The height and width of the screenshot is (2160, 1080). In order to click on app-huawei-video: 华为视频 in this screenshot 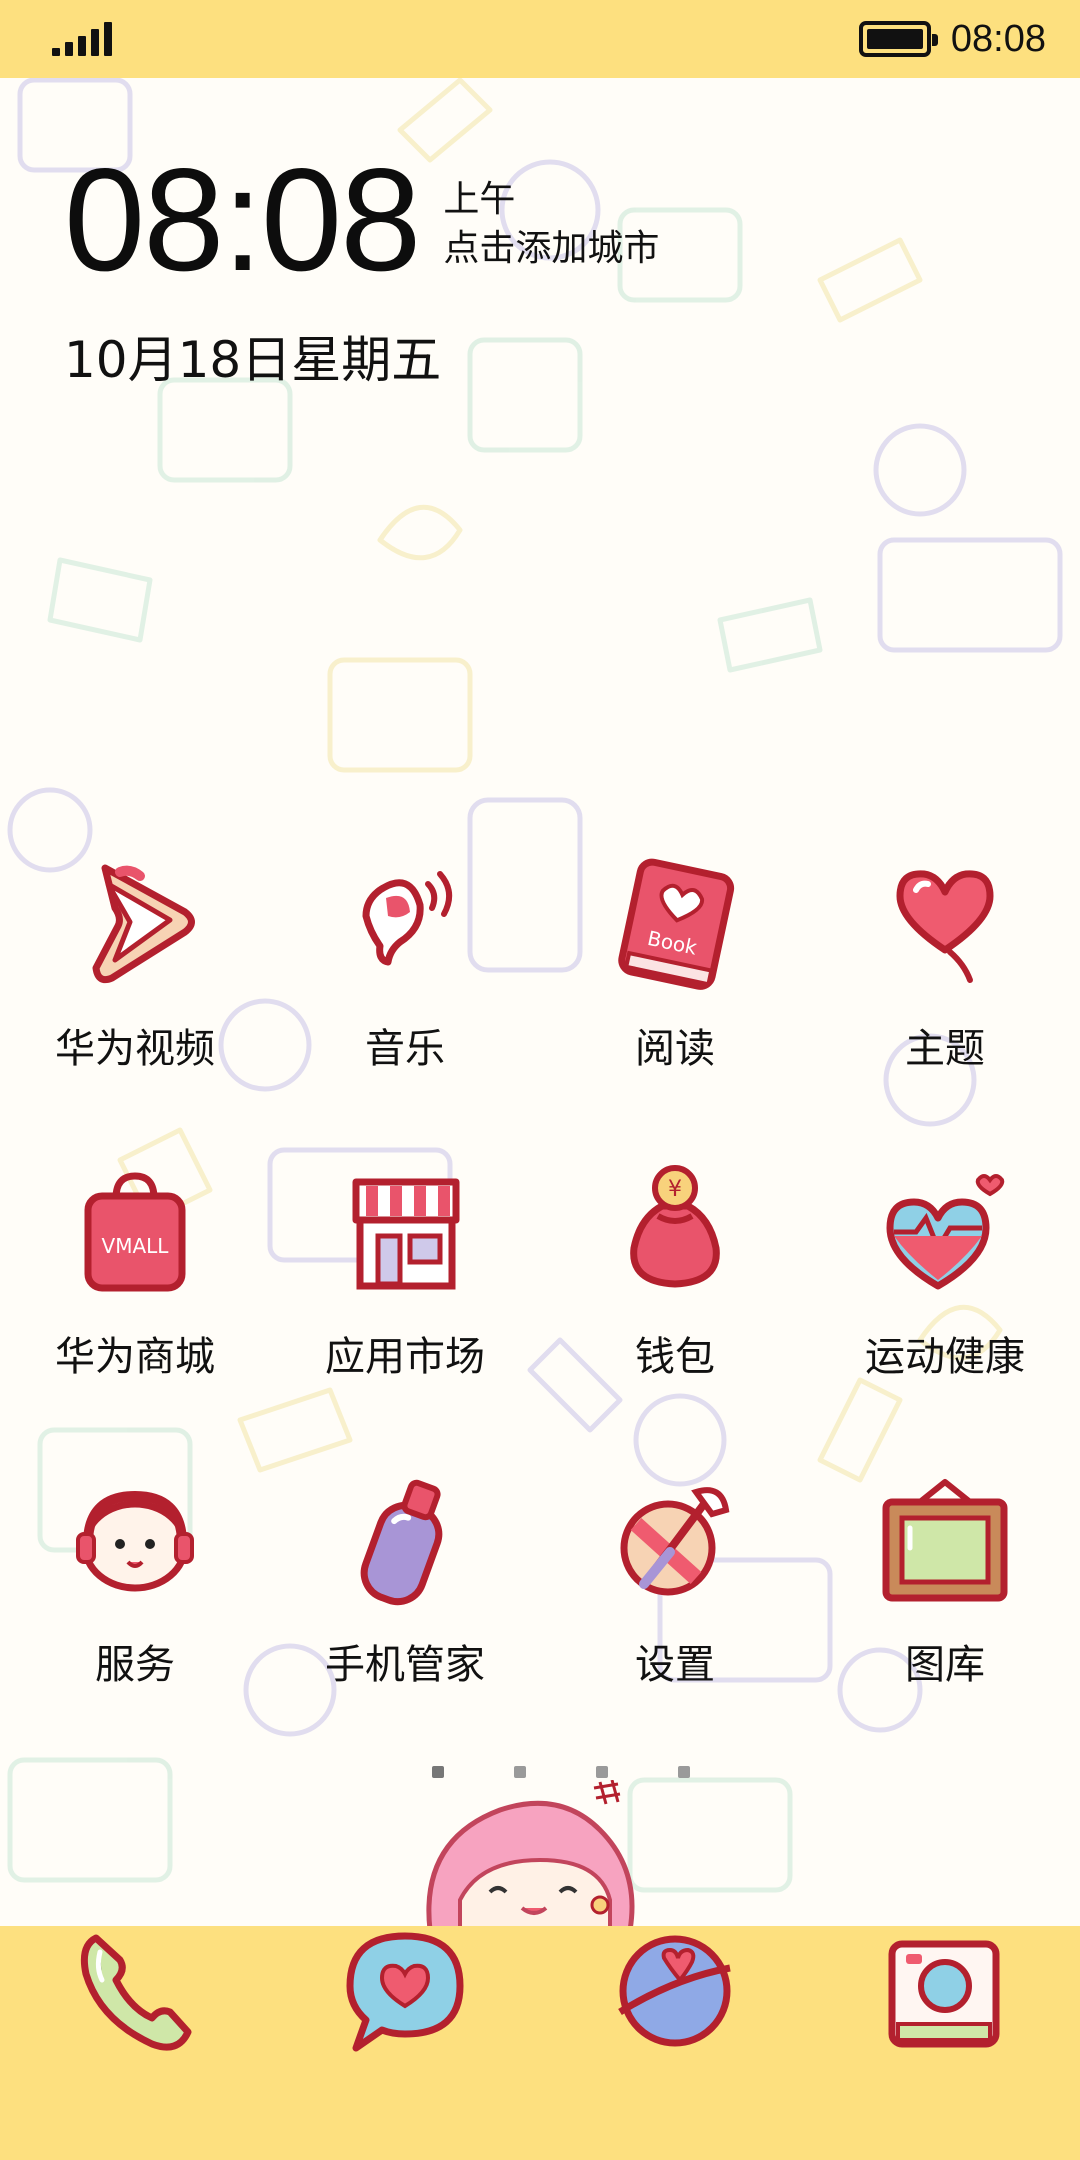, I will do `click(135, 1004)`.